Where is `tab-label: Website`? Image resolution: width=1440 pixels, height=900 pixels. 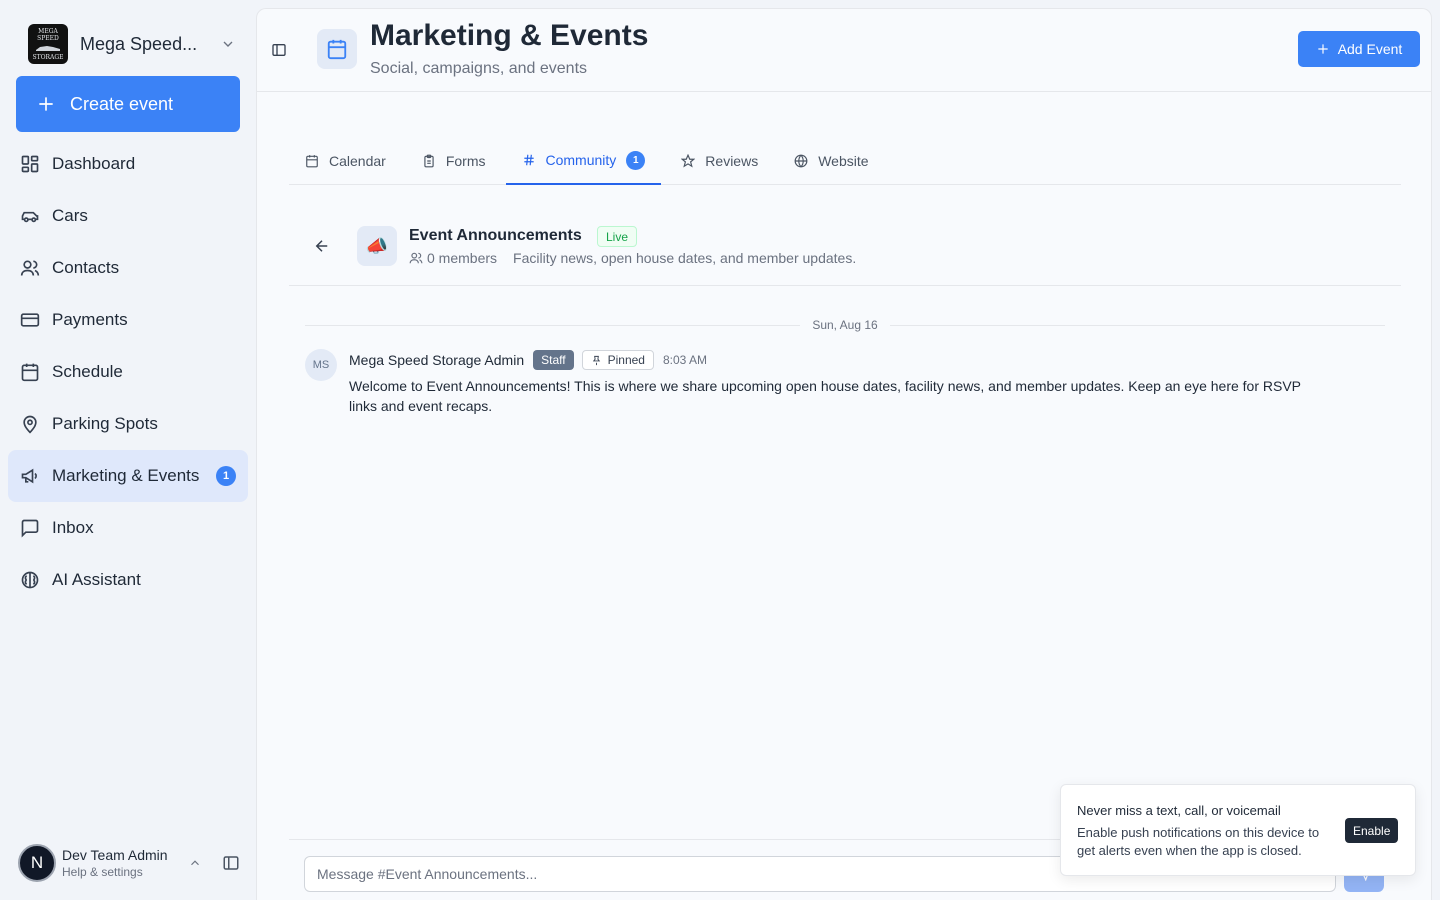 tab-label: Website is located at coordinates (843, 160).